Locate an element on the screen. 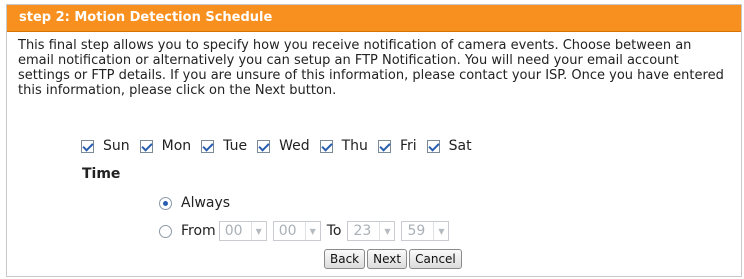  day-selector: Sun Mon Tue Wed Thu Fri Sat is located at coordinates (281, 146).